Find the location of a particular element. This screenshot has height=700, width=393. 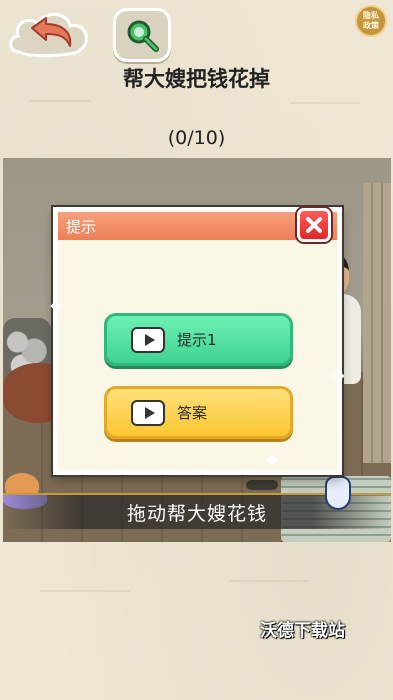

progress-counter: (0/10) is located at coordinates (196, 138).